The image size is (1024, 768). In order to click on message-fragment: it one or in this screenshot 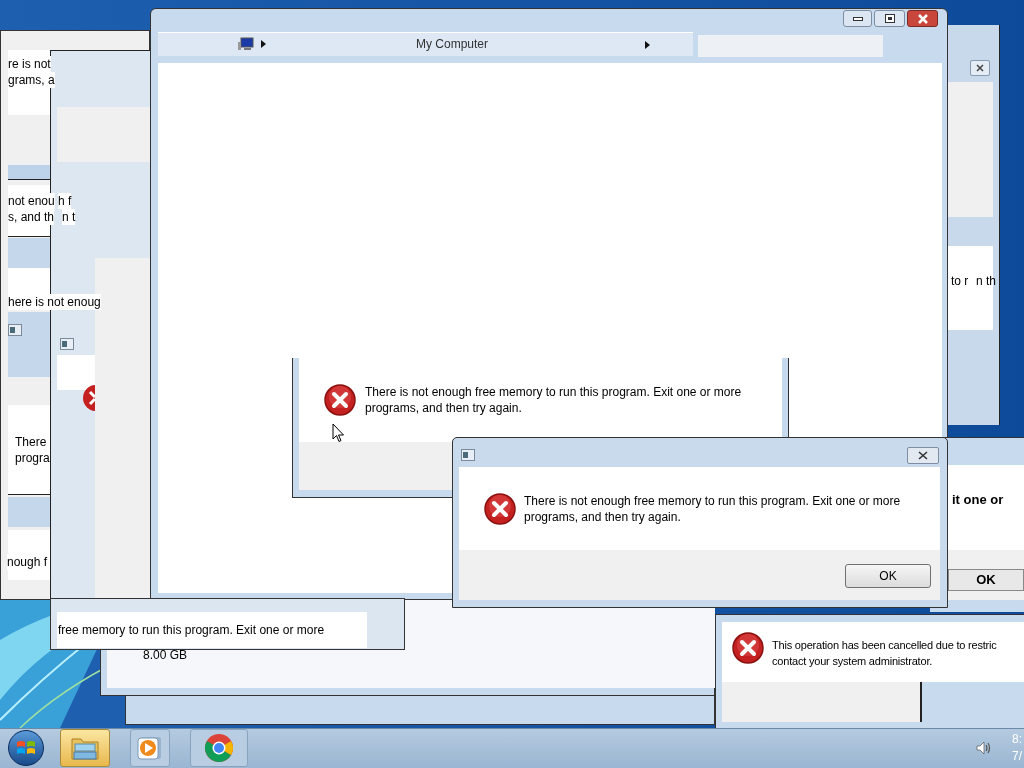, I will do `click(978, 500)`.